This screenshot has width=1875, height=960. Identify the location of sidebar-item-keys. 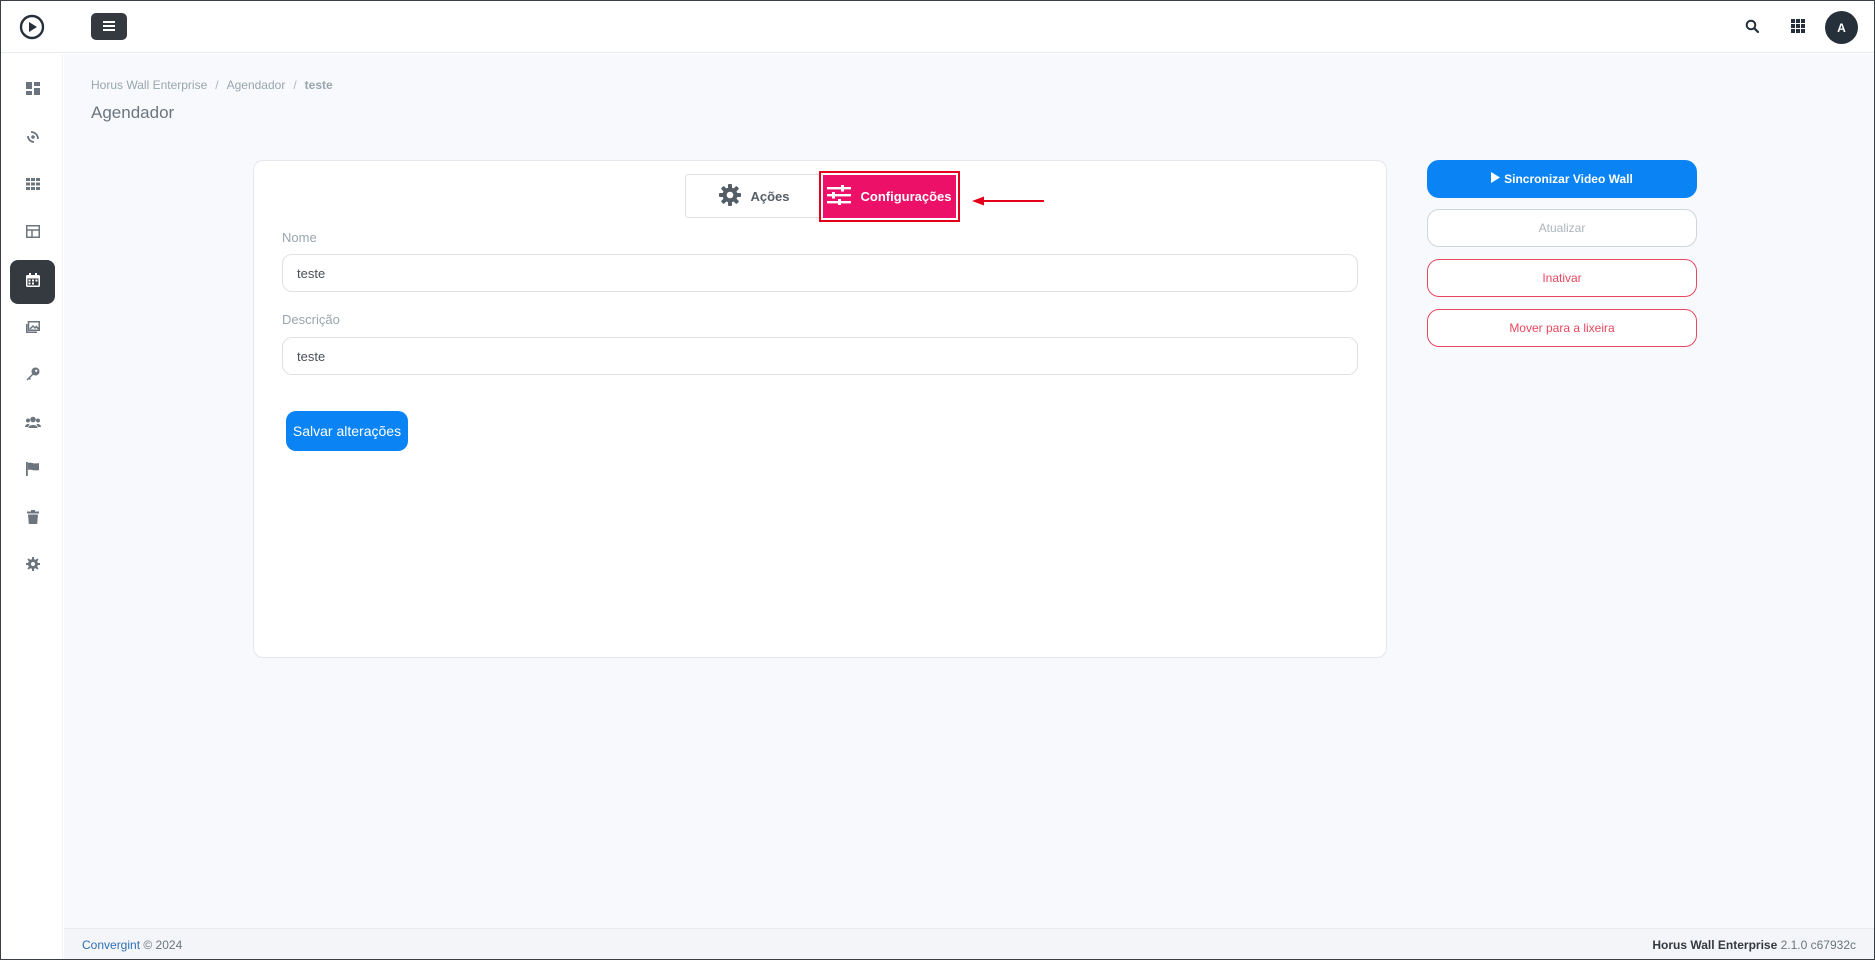
(32, 376).